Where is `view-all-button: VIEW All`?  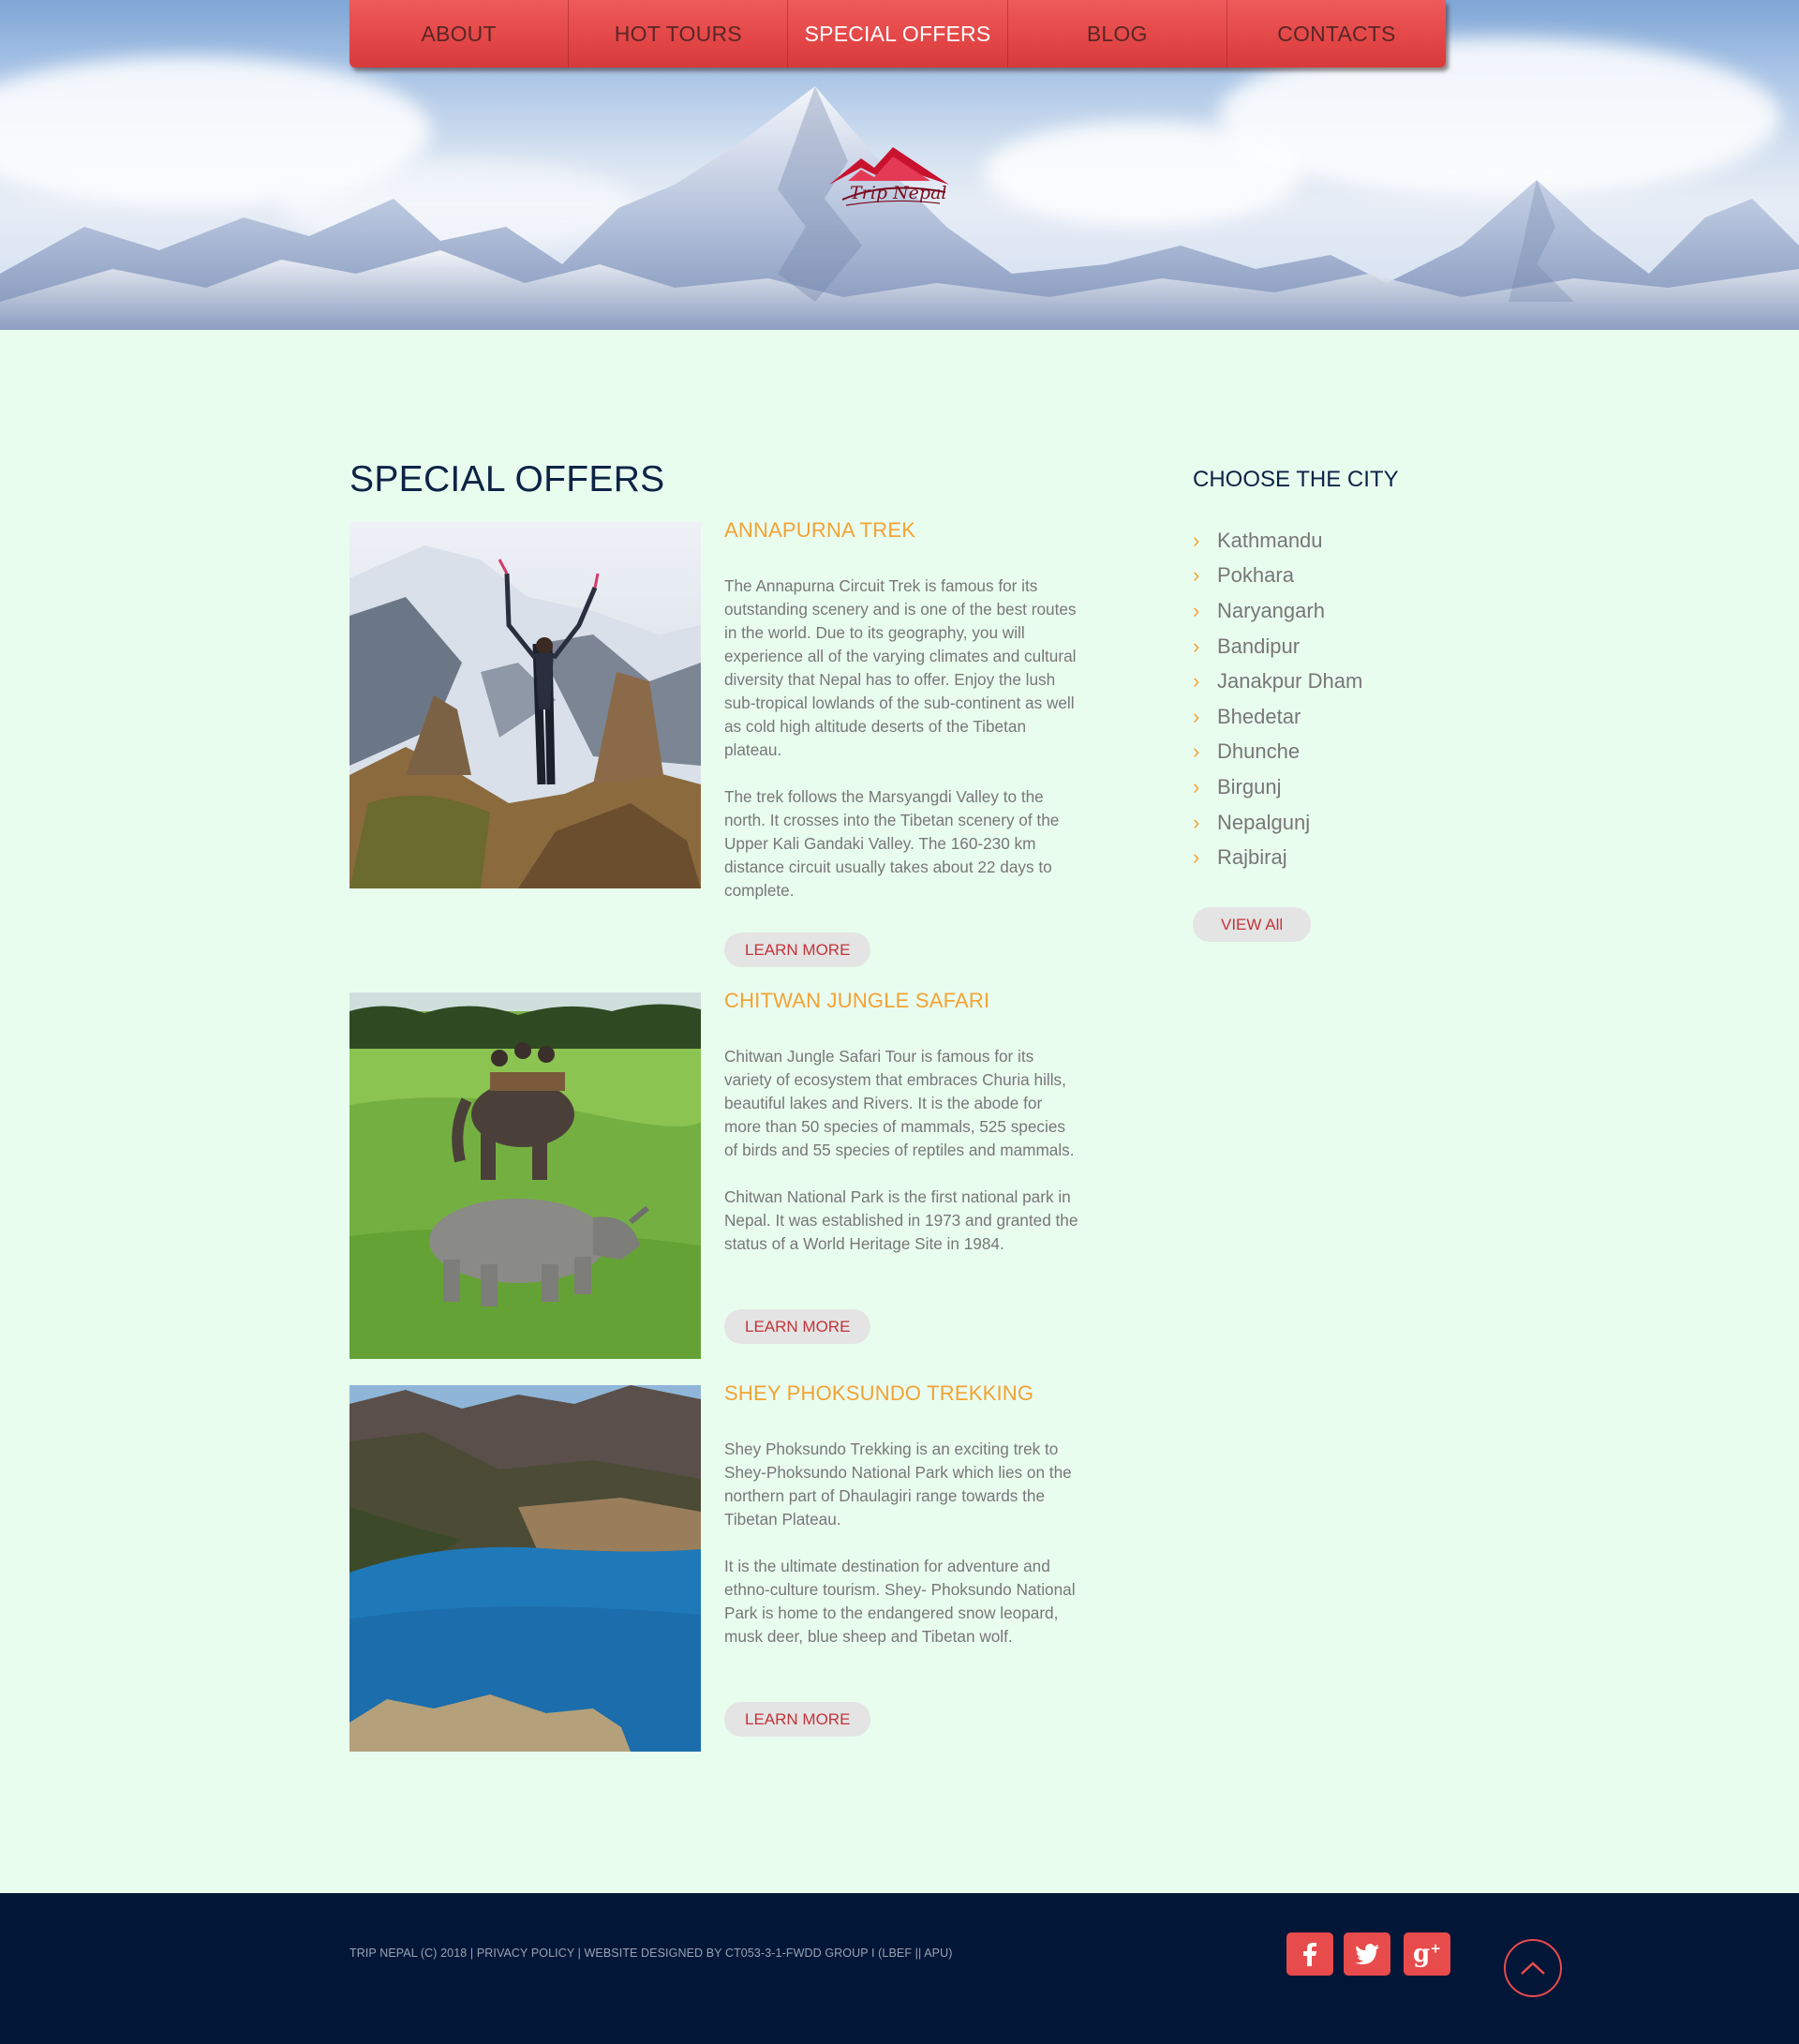
view-all-button: VIEW All is located at coordinates (1252, 924).